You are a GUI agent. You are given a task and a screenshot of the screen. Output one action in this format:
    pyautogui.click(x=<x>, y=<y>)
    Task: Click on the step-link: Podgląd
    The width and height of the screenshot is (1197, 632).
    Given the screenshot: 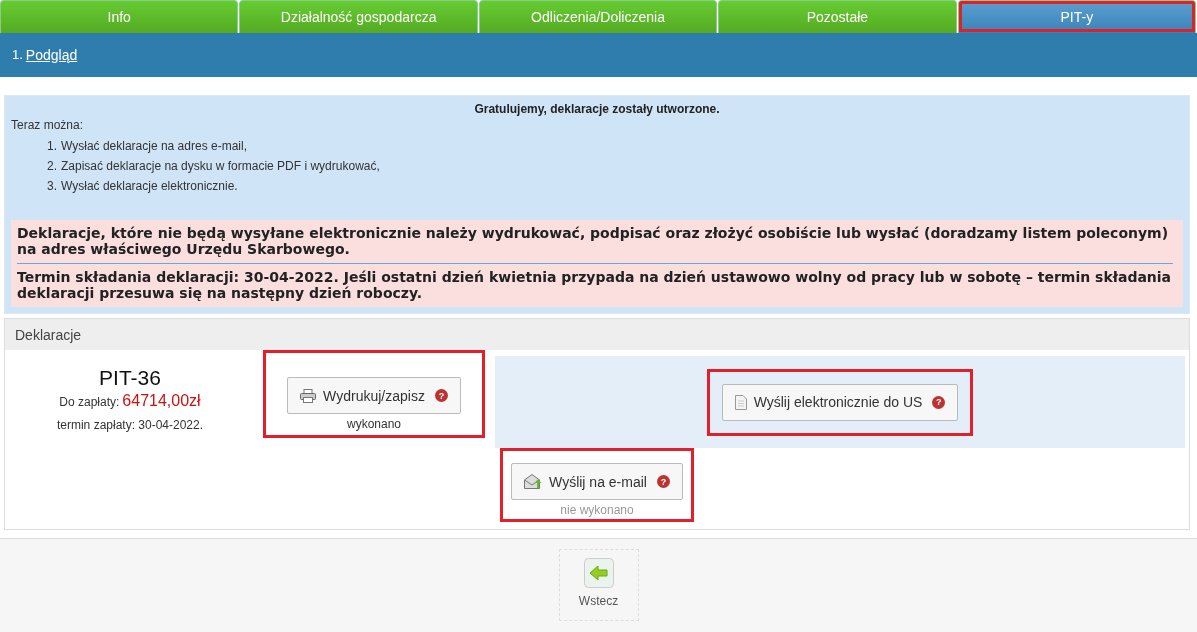 What is the action you would take?
    pyautogui.click(x=51, y=55)
    